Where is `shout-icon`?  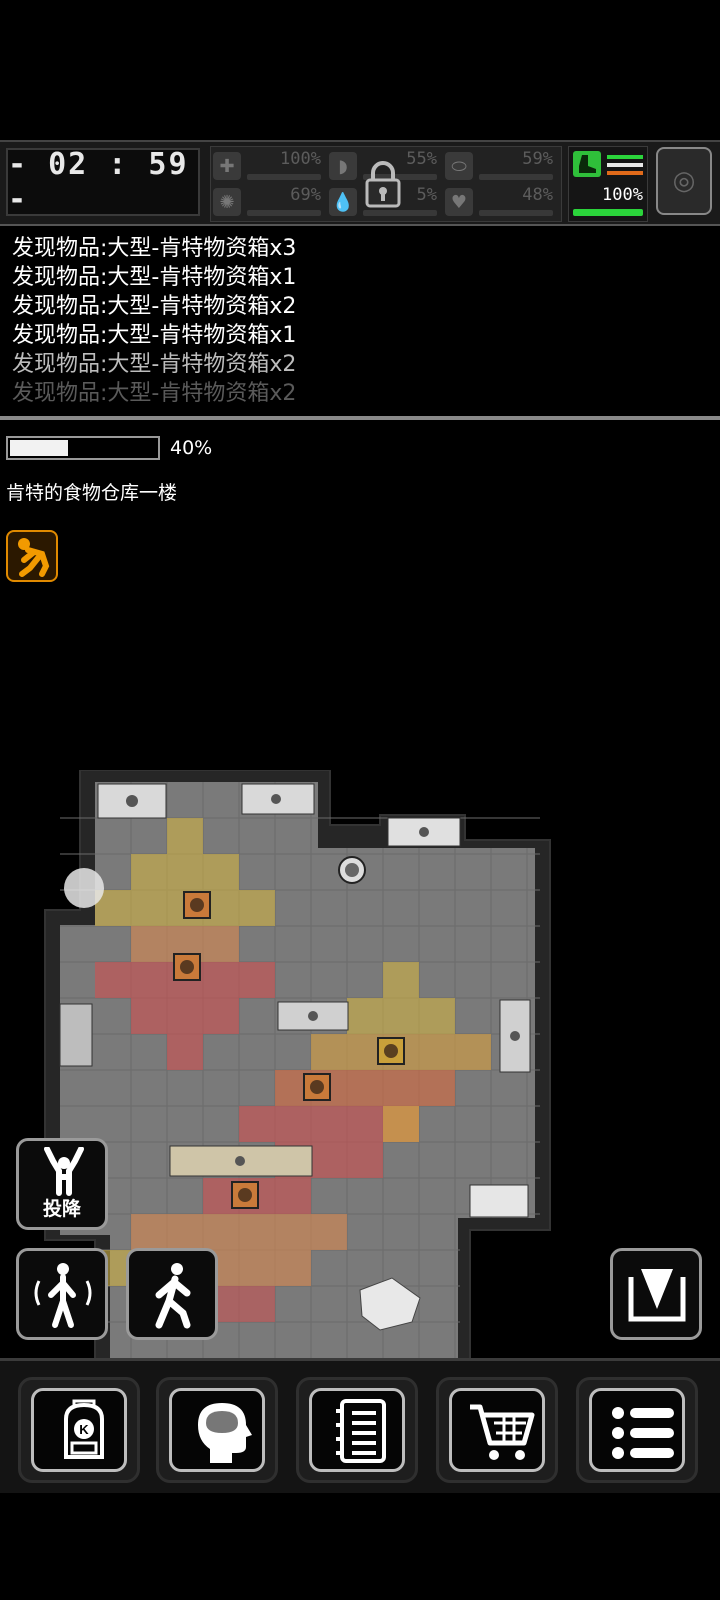 shout-icon is located at coordinates (63, 1295).